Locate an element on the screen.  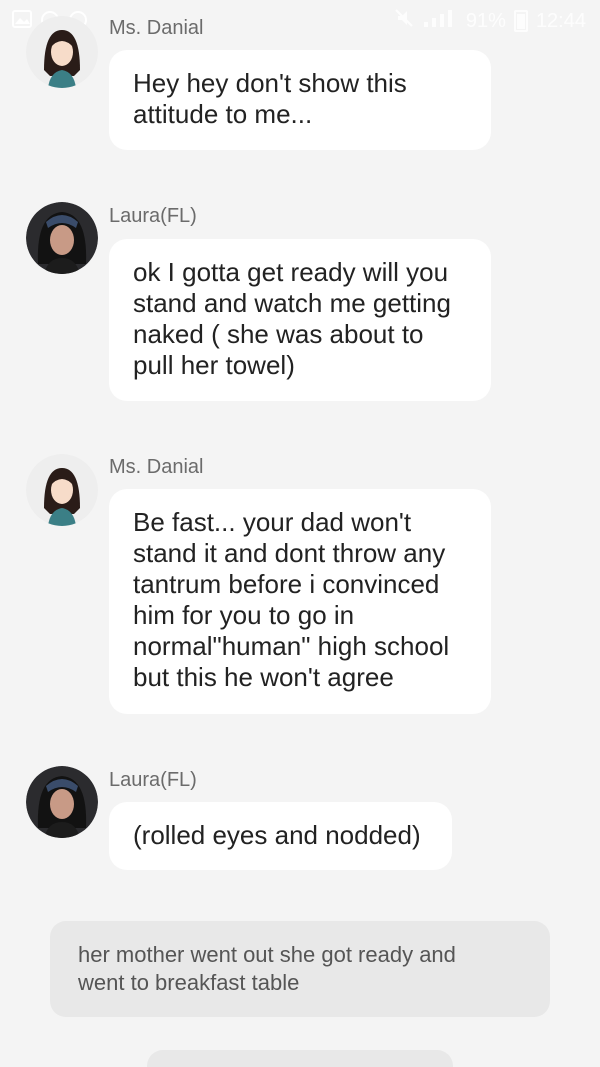
message-bubble: (rolled eyes and nodded) is located at coordinates (280, 836).